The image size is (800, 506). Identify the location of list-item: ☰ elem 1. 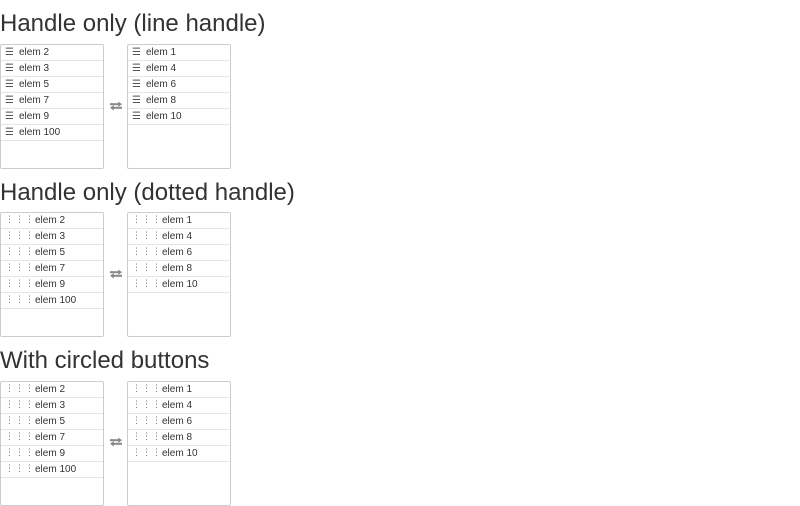
(179, 53).